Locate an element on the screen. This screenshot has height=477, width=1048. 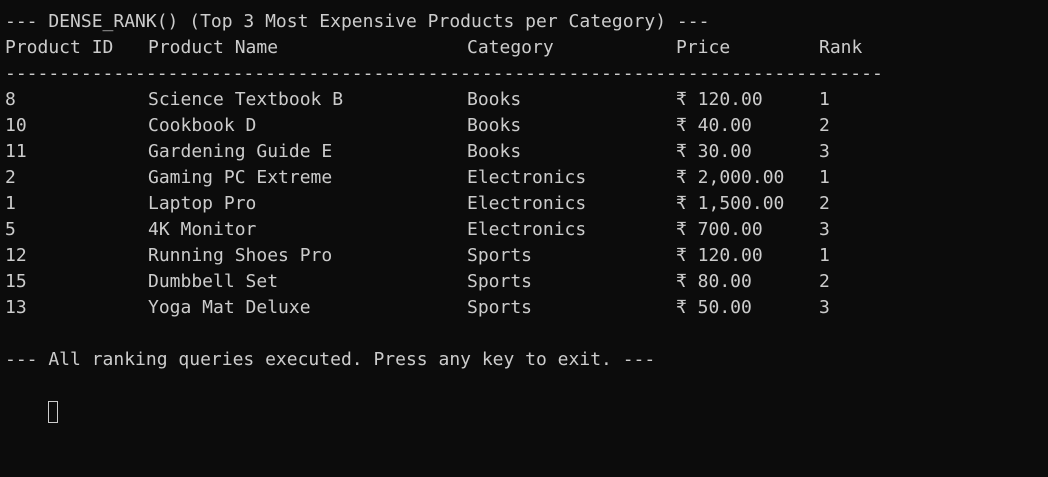
cell-id: 1 is located at coordinates (10, 203).